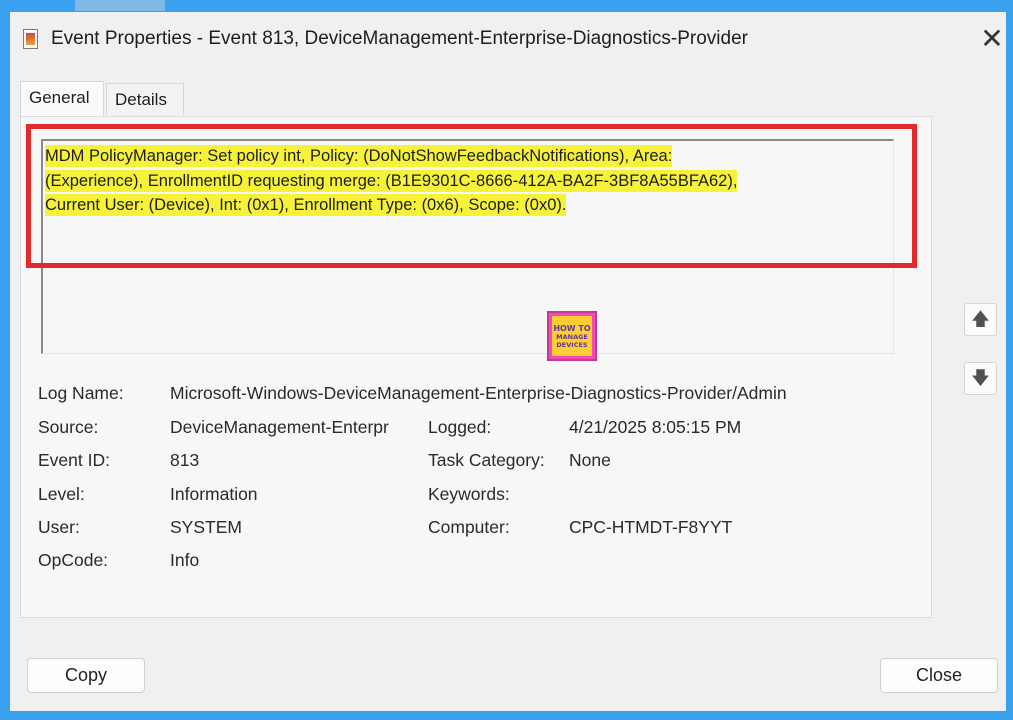 The image size is (1013, 720). Describe the element at coordinates (469, 527) in the screenshot. I see `computer-label: Computer:` at that location.